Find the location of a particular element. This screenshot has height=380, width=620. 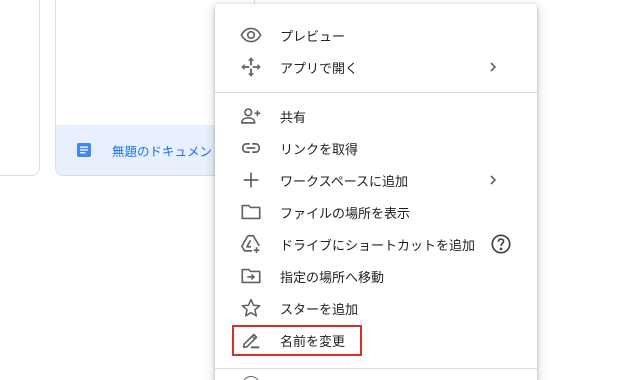

move-to-folder-icon is located at coordinates (251, 276).